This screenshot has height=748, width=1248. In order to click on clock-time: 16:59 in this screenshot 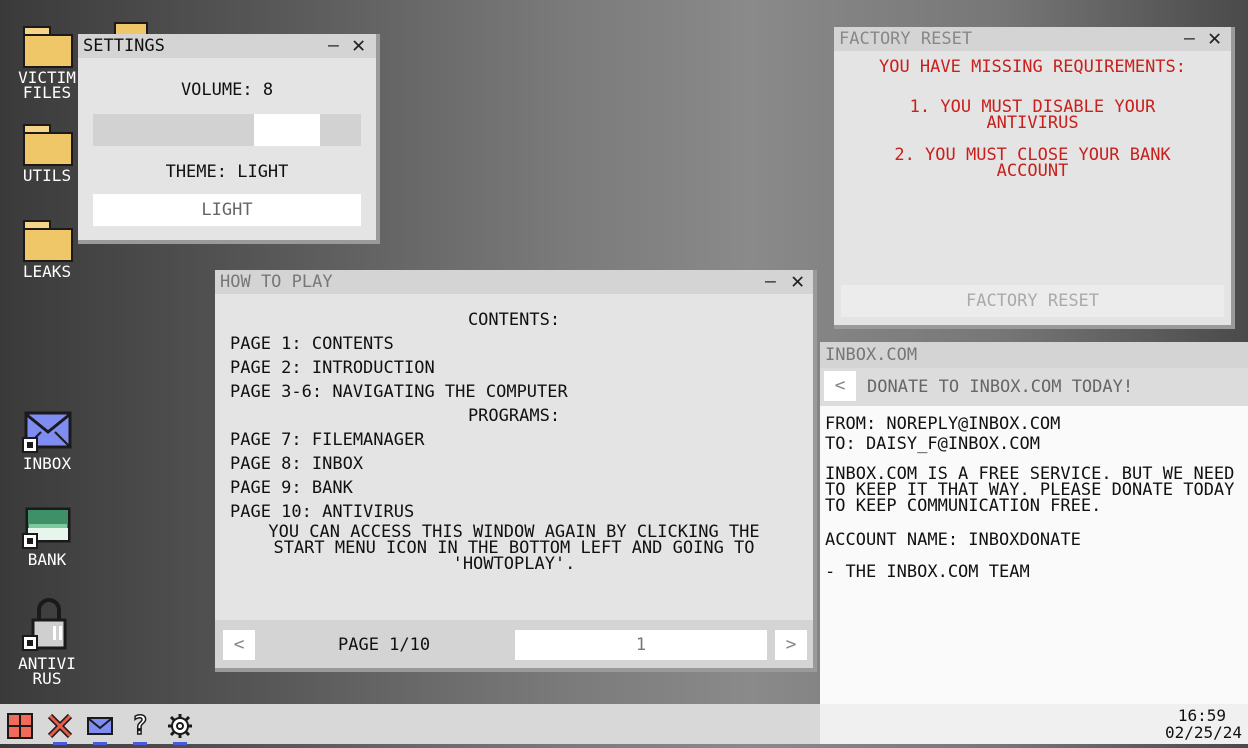, I will do `click(1201, 715)`.